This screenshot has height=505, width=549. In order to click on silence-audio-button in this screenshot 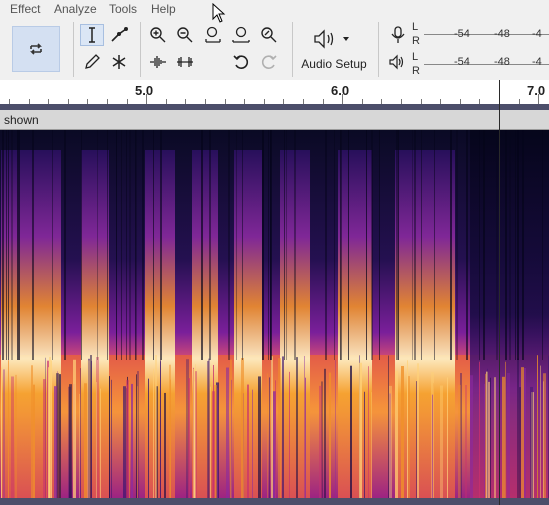, I will do `click(185, 62)`.